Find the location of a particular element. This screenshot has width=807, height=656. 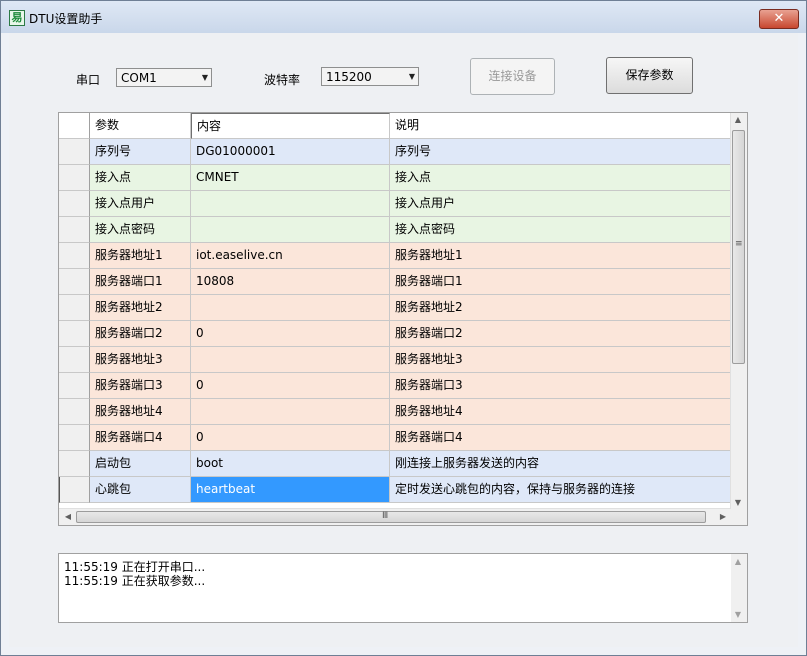

connect-button: 连接设备 is located at coordinates (512, 76).